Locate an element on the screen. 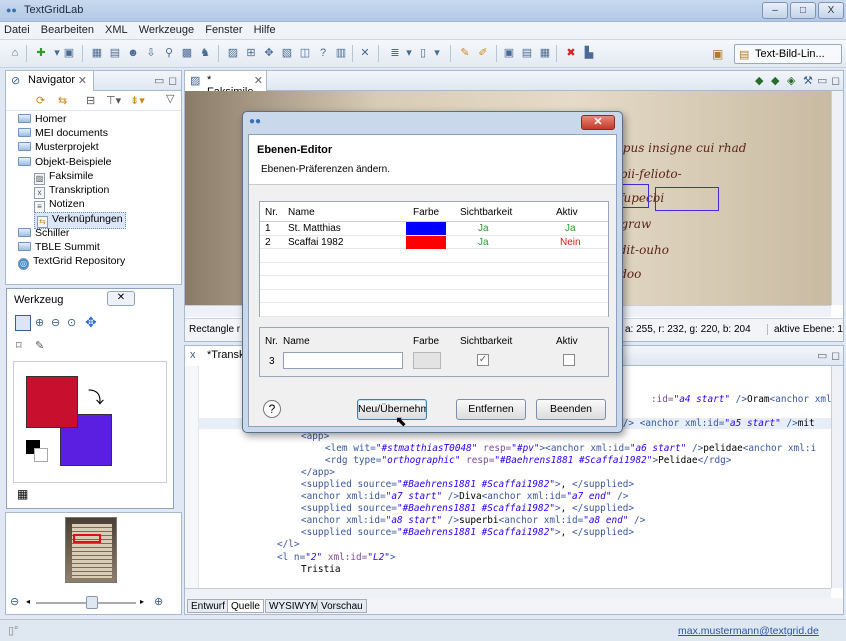  tab-mode-entwurf: Entwurf is located at coordinates (208, 606).